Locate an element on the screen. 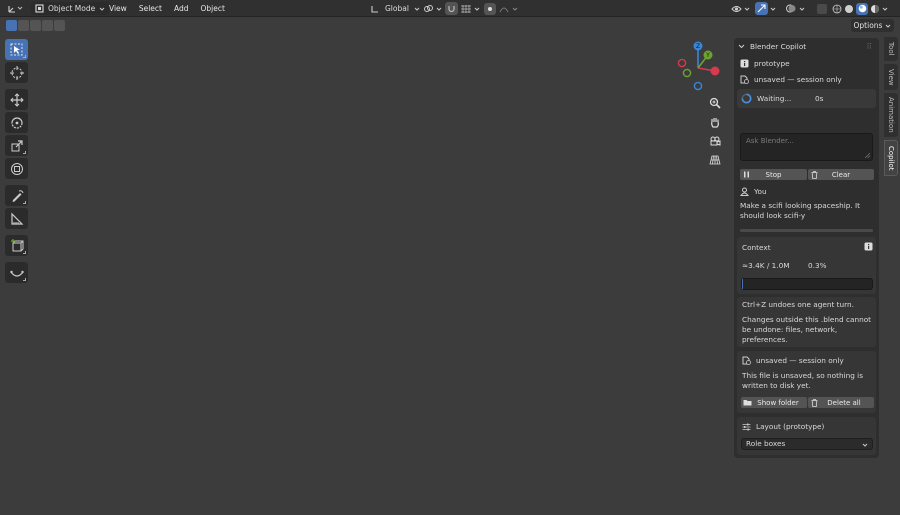 The height and width of the screenshot is (515, 900). tab-view: View is located at coordinates (891, 77).